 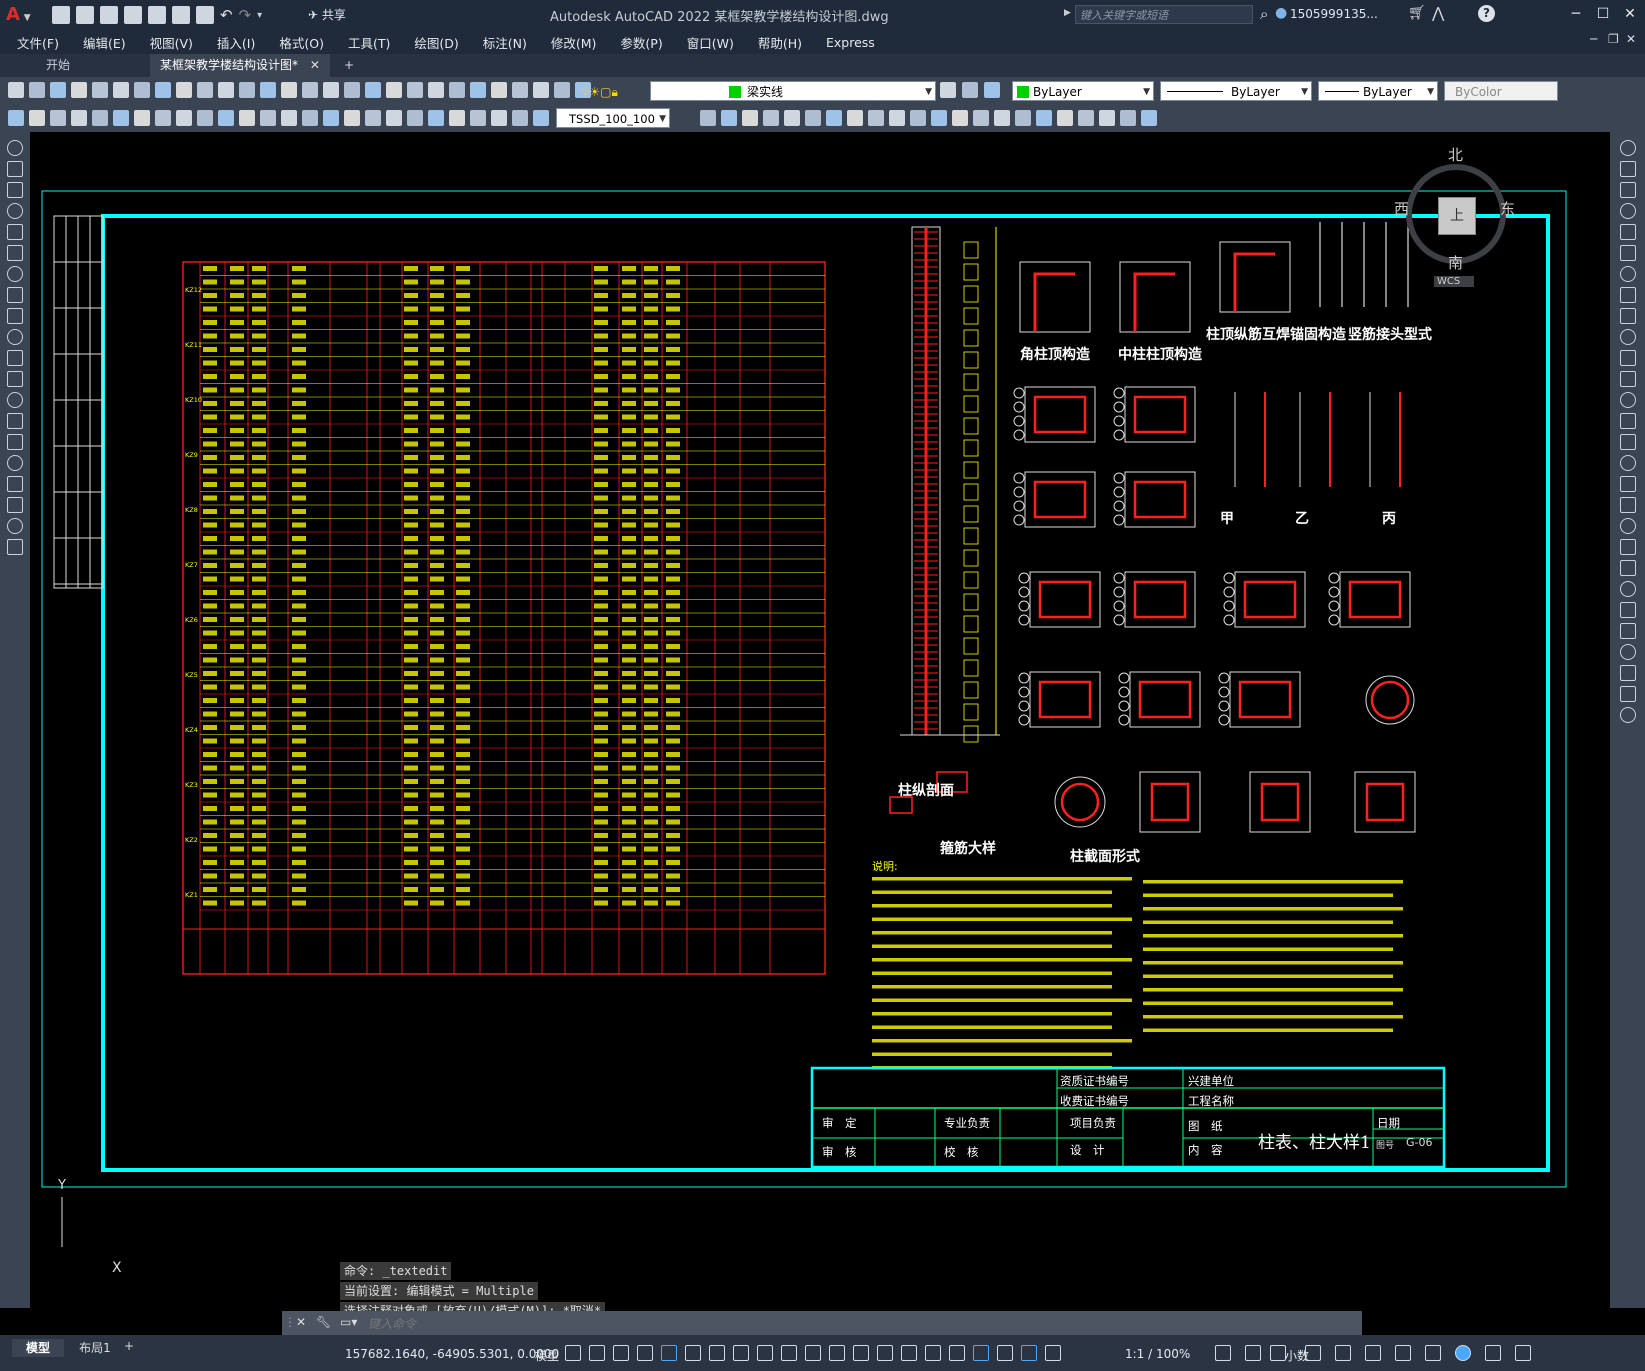 What do you see at coordinates (181, 15) in the screenshot?
I see `export-icon` at bounding box center [181, 15].